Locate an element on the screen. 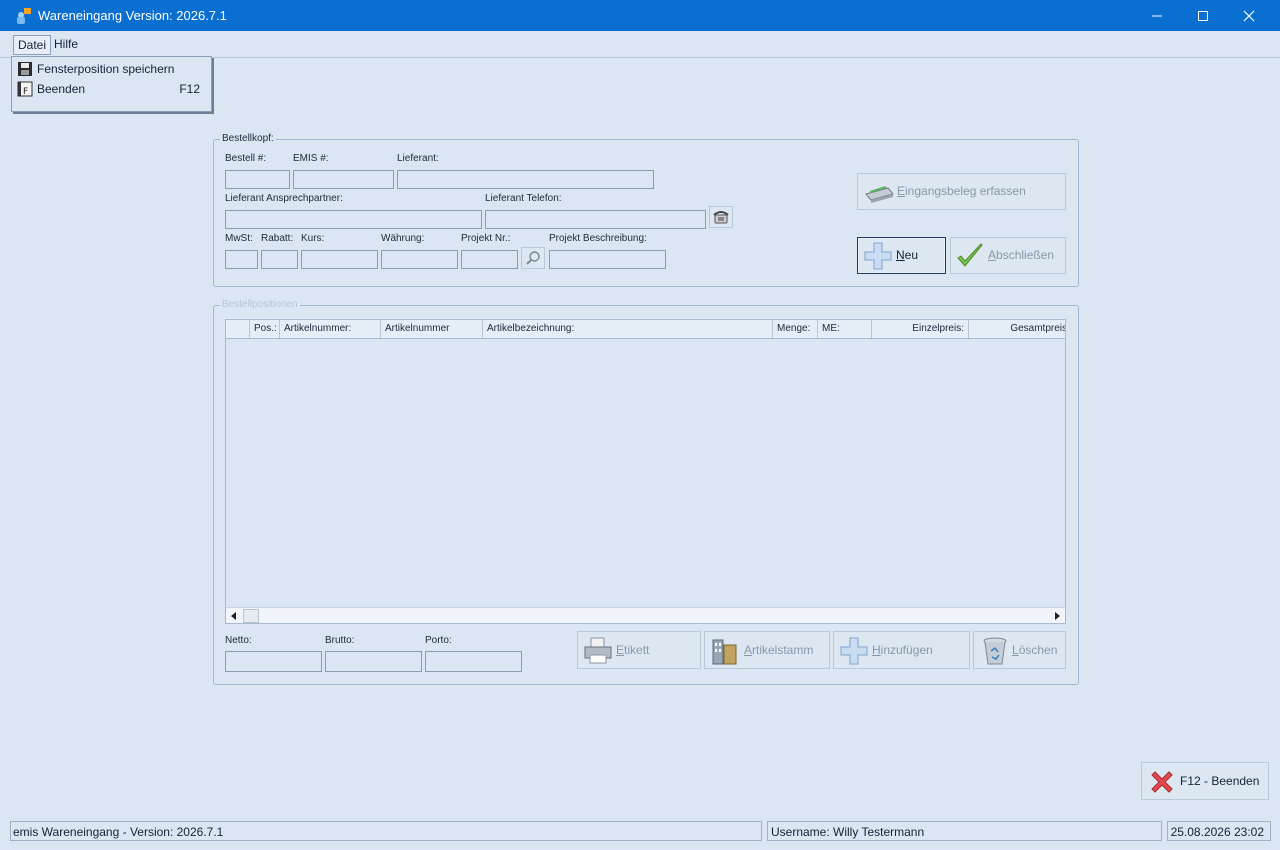 This screenshot has width=1280, height=850. order-header-legend: Bestellkopf: is located at coordinates (248, 138).